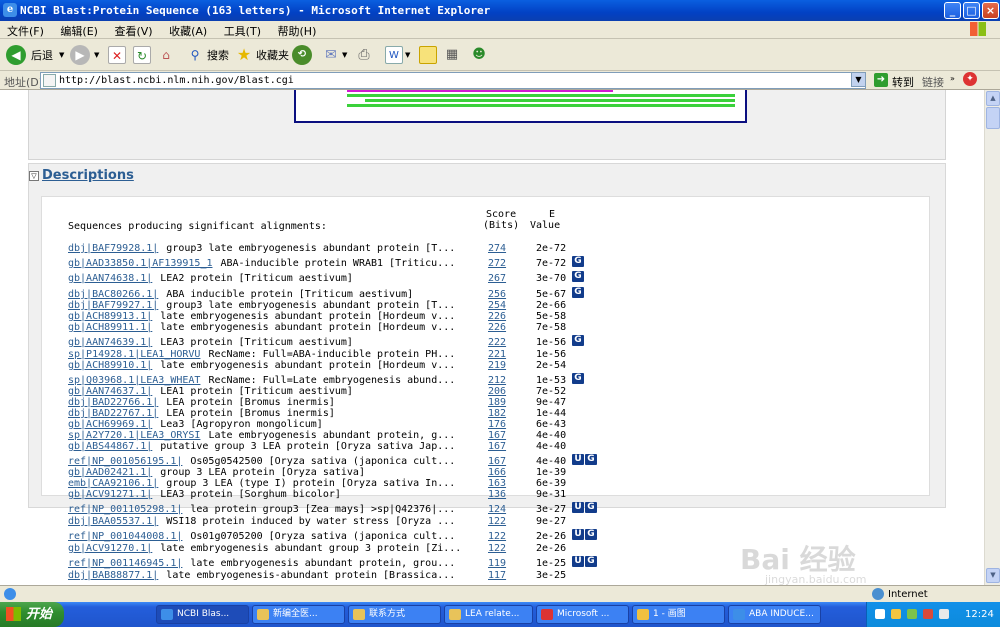  I want to click on menu-help: 帮助(H), so click(297, 30).